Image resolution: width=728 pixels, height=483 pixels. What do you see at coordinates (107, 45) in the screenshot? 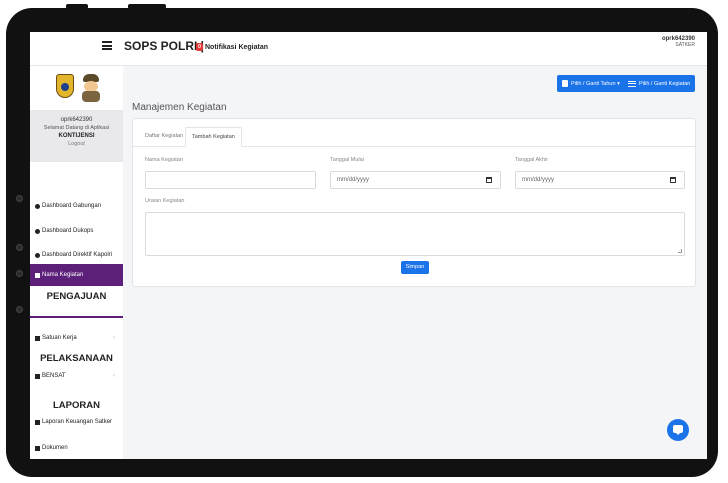
I see `hamburger-menu-icon` at bounding box center [107, 45].